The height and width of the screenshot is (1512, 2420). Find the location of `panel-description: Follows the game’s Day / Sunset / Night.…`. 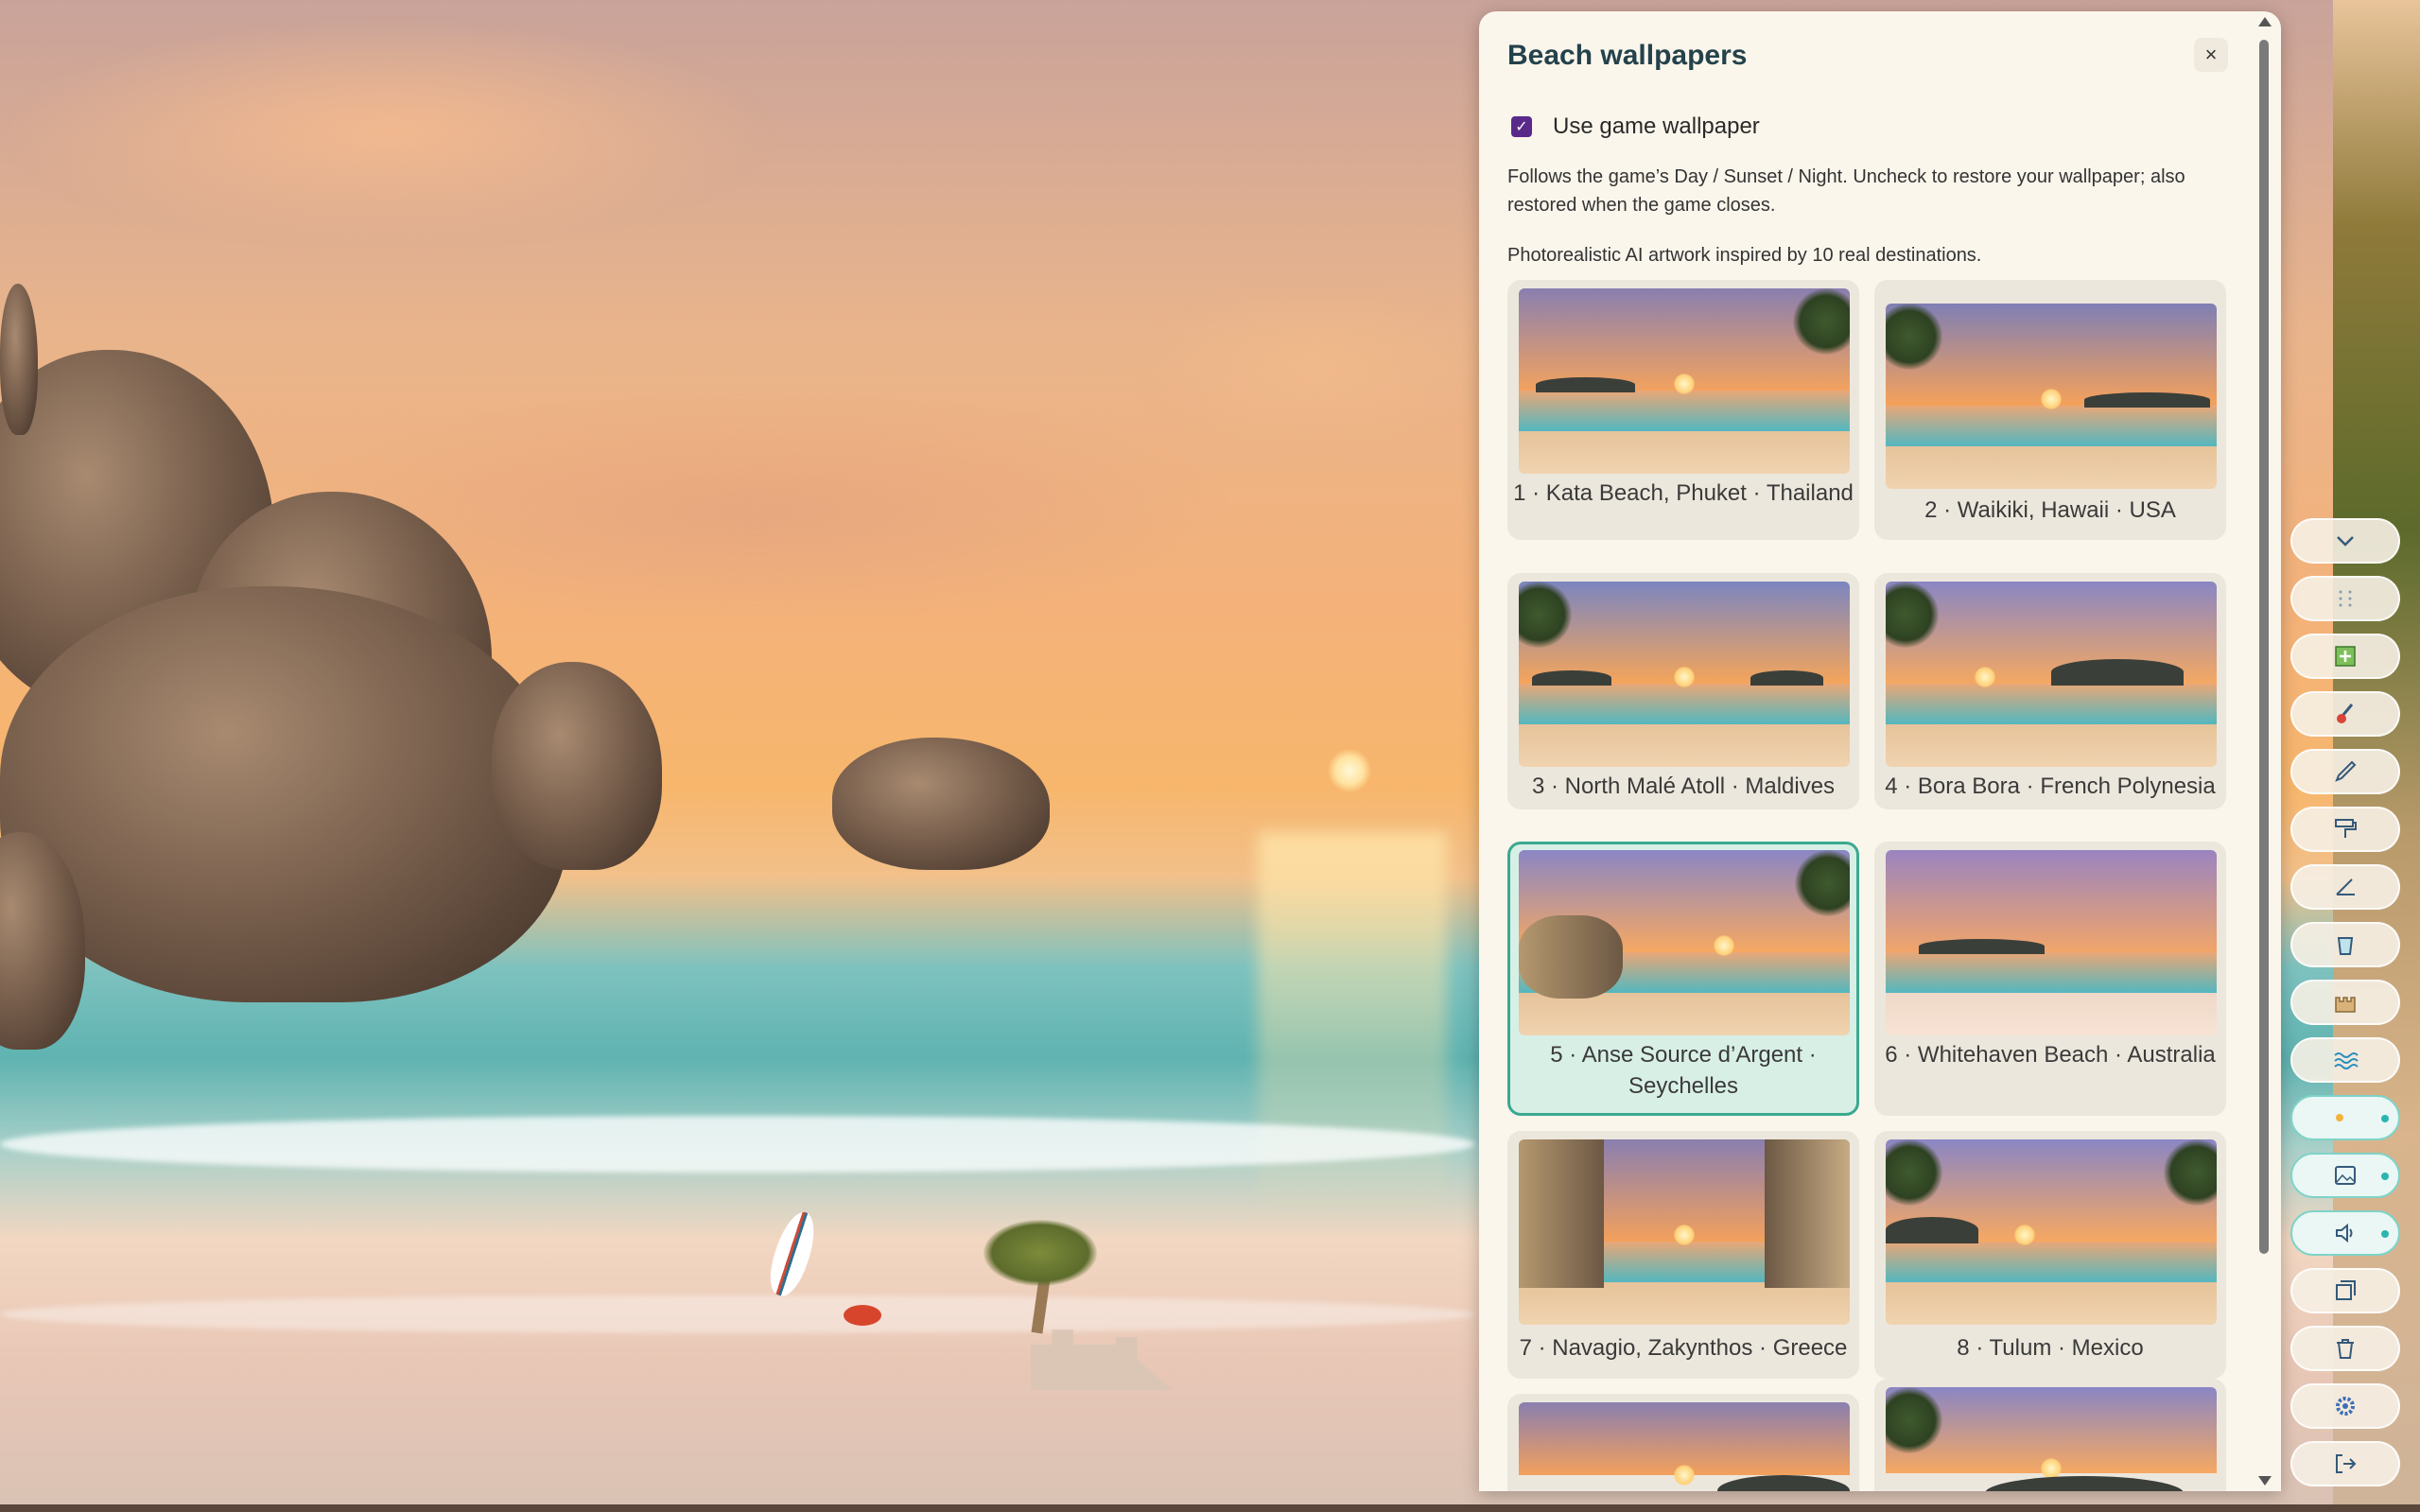

panel-description: Follows the game’s Day / Sunset / Night.… is located at coordinates (1846, 191).